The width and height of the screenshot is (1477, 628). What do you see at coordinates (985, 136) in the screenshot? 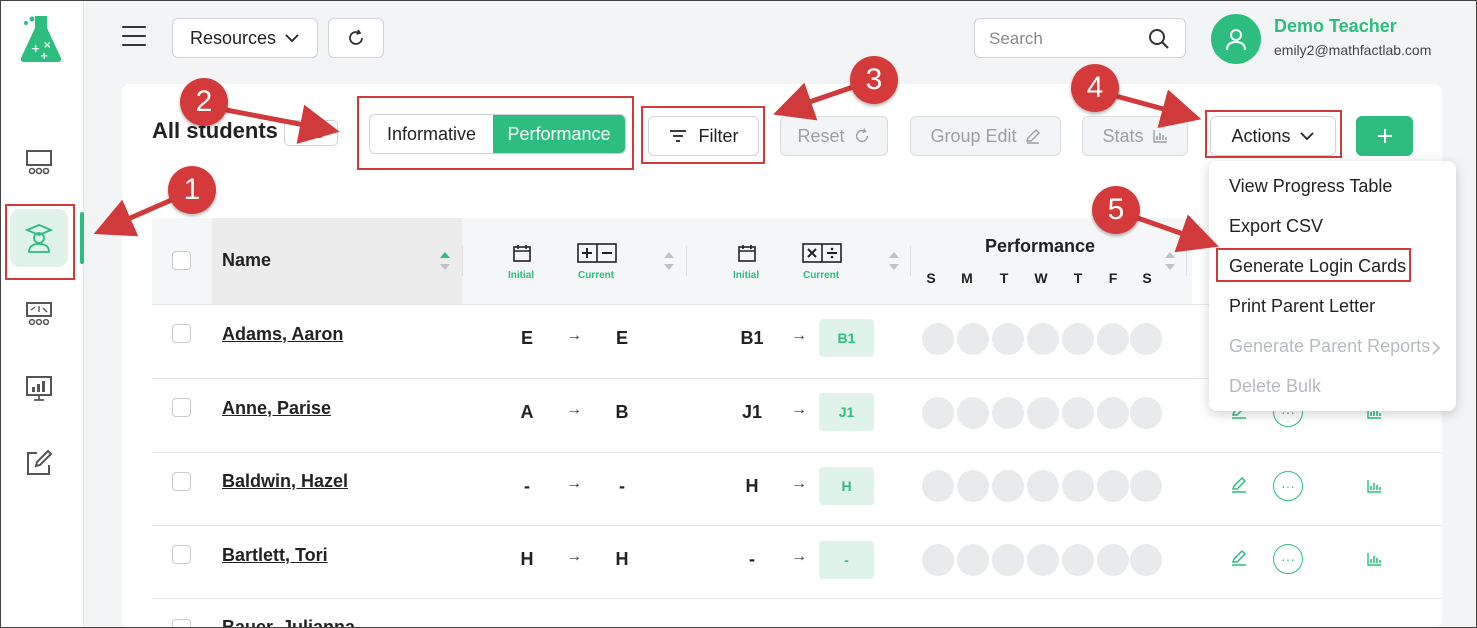
I see `group-edit-button: Group Edit` at bounding box center [985, 136].